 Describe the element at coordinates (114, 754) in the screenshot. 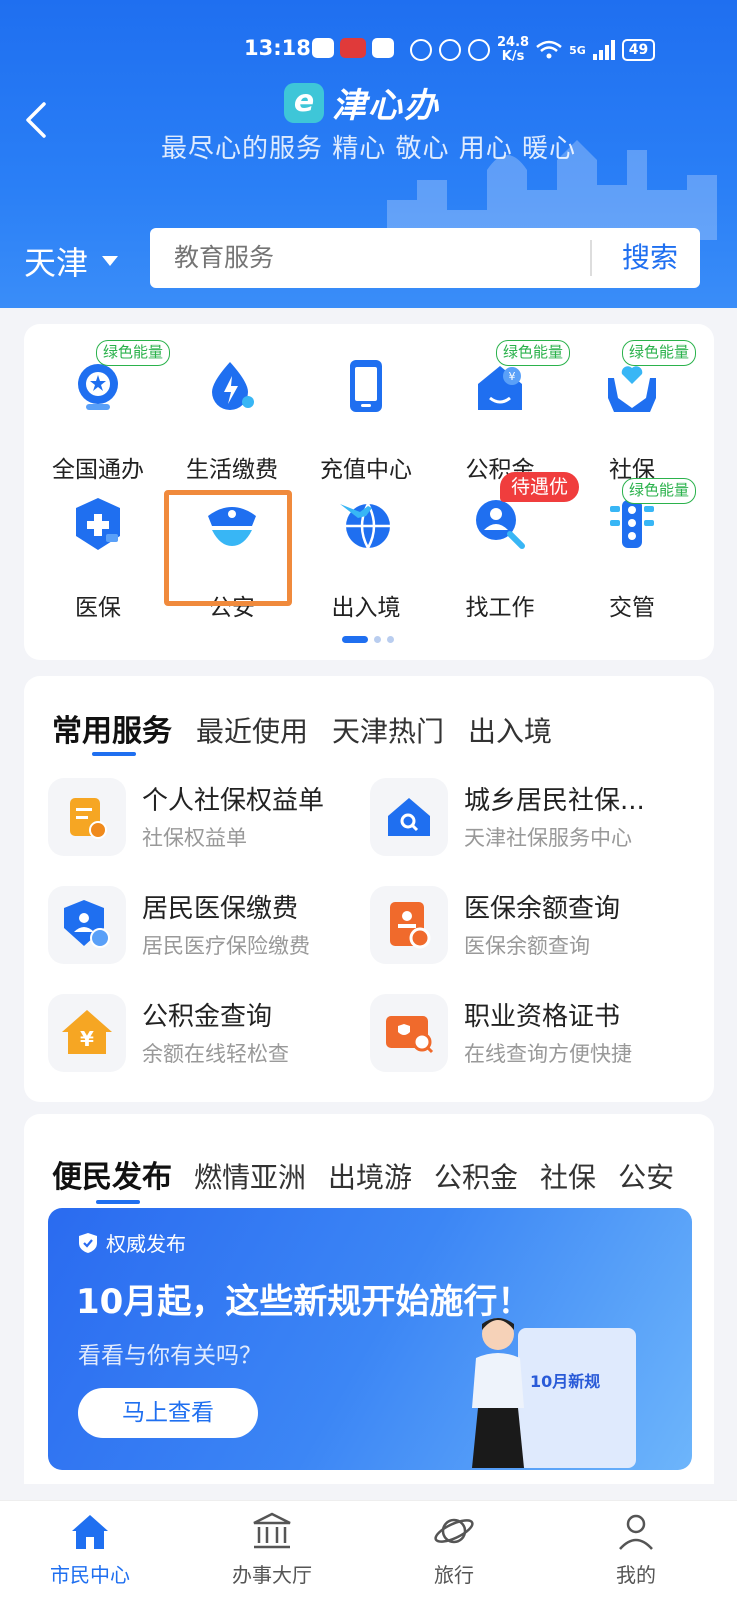

I see `active-tab-indicator` at that location.